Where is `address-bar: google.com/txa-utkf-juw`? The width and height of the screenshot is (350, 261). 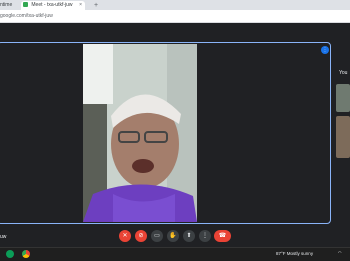 address-bar: google.com/txa-utkf-juw is located at coordinates (175, 16).